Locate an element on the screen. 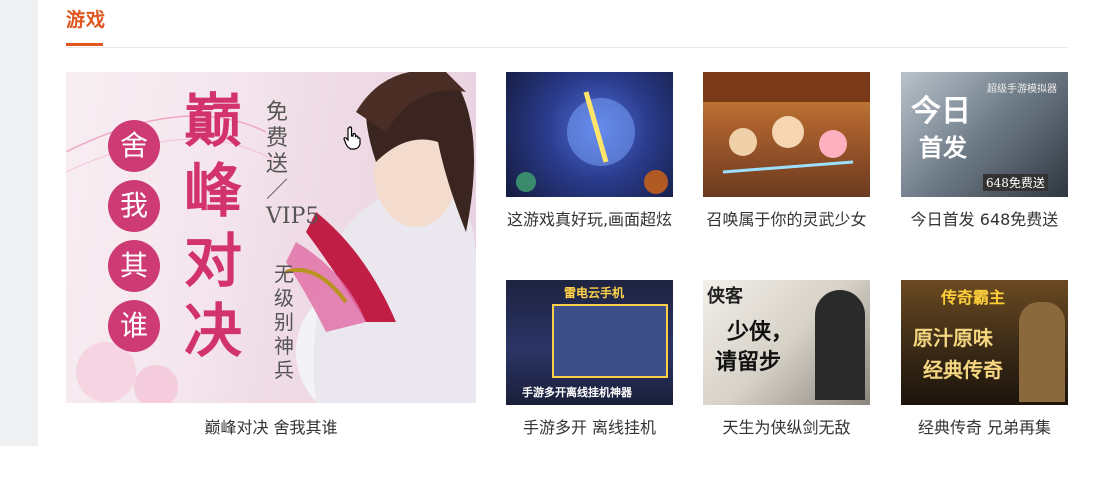 The width and height of the screenshot is (1094, 480). game-card: 侠客 少侠， 请留步 天生为侠纵剑无敌 is located at coordinates (786, 380).